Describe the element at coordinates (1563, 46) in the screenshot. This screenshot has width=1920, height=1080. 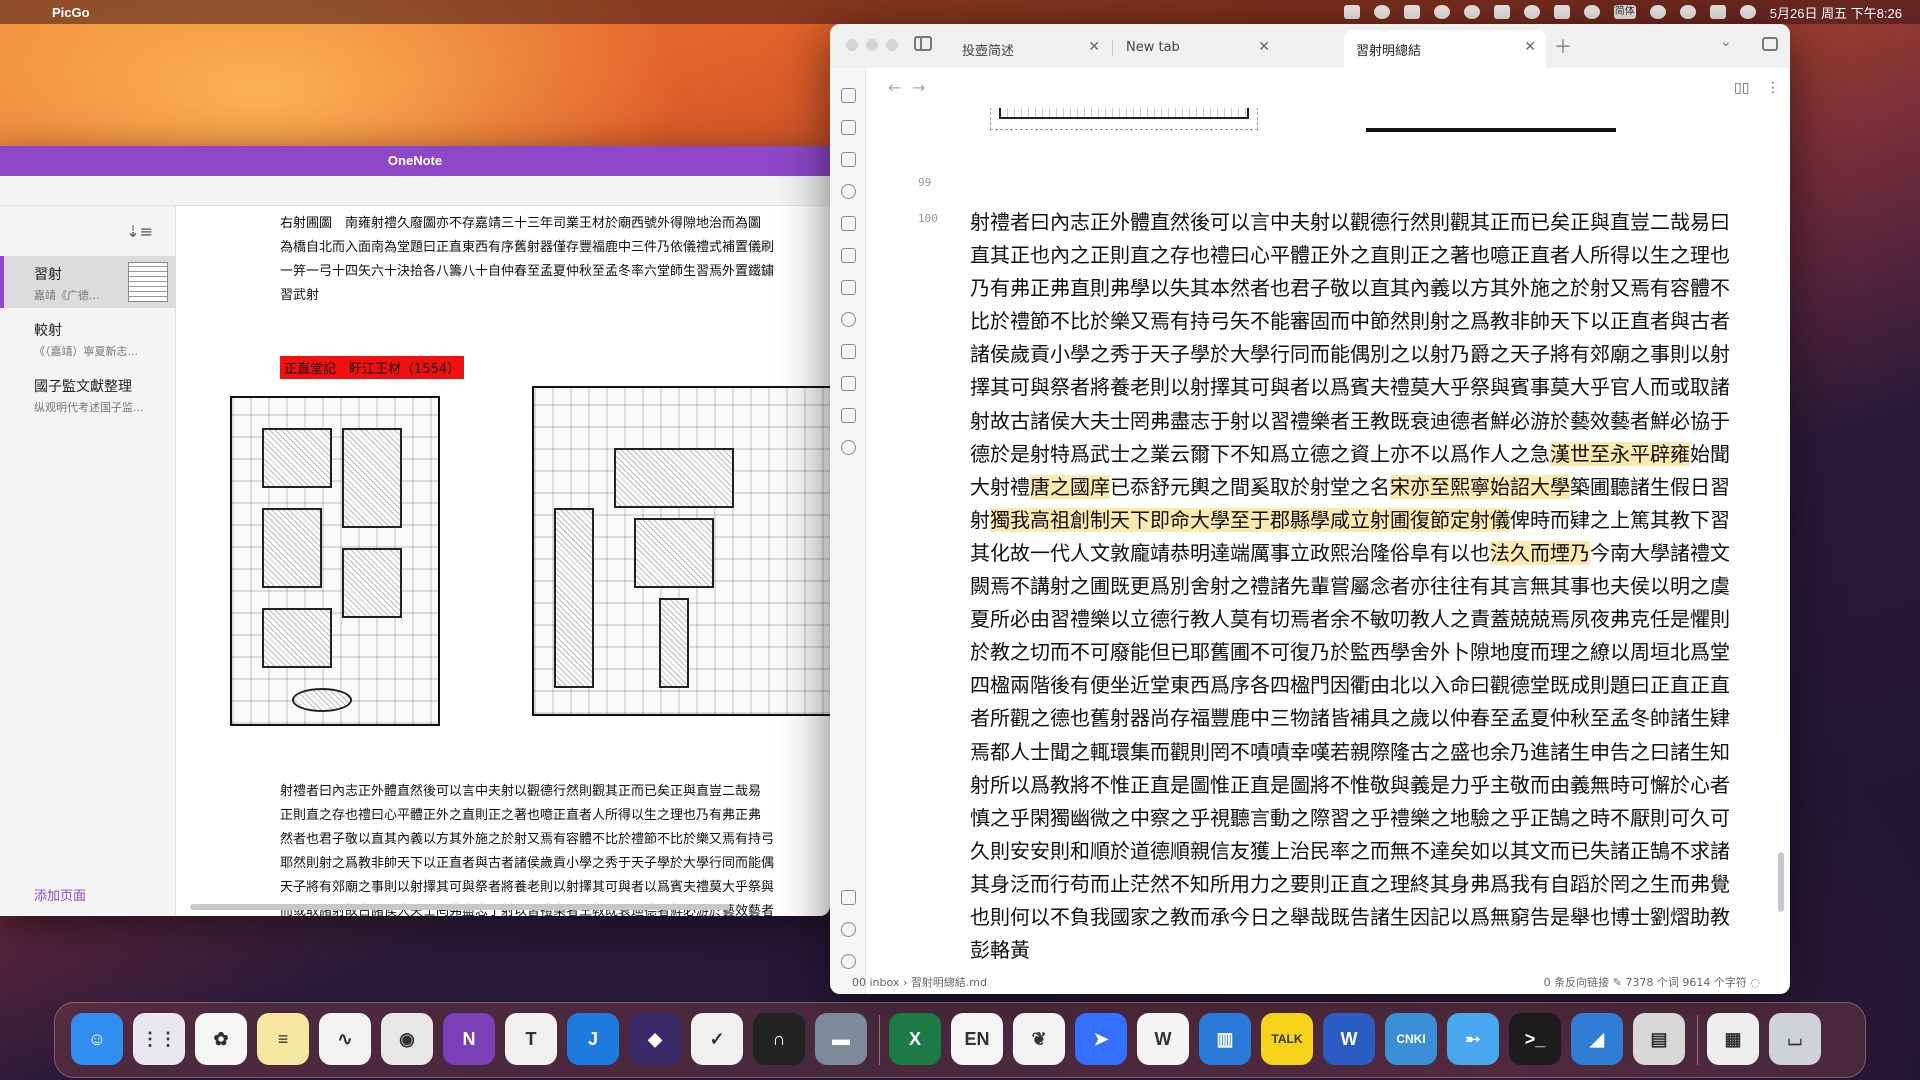
I see `new-tab-icon: ＋` at that location.